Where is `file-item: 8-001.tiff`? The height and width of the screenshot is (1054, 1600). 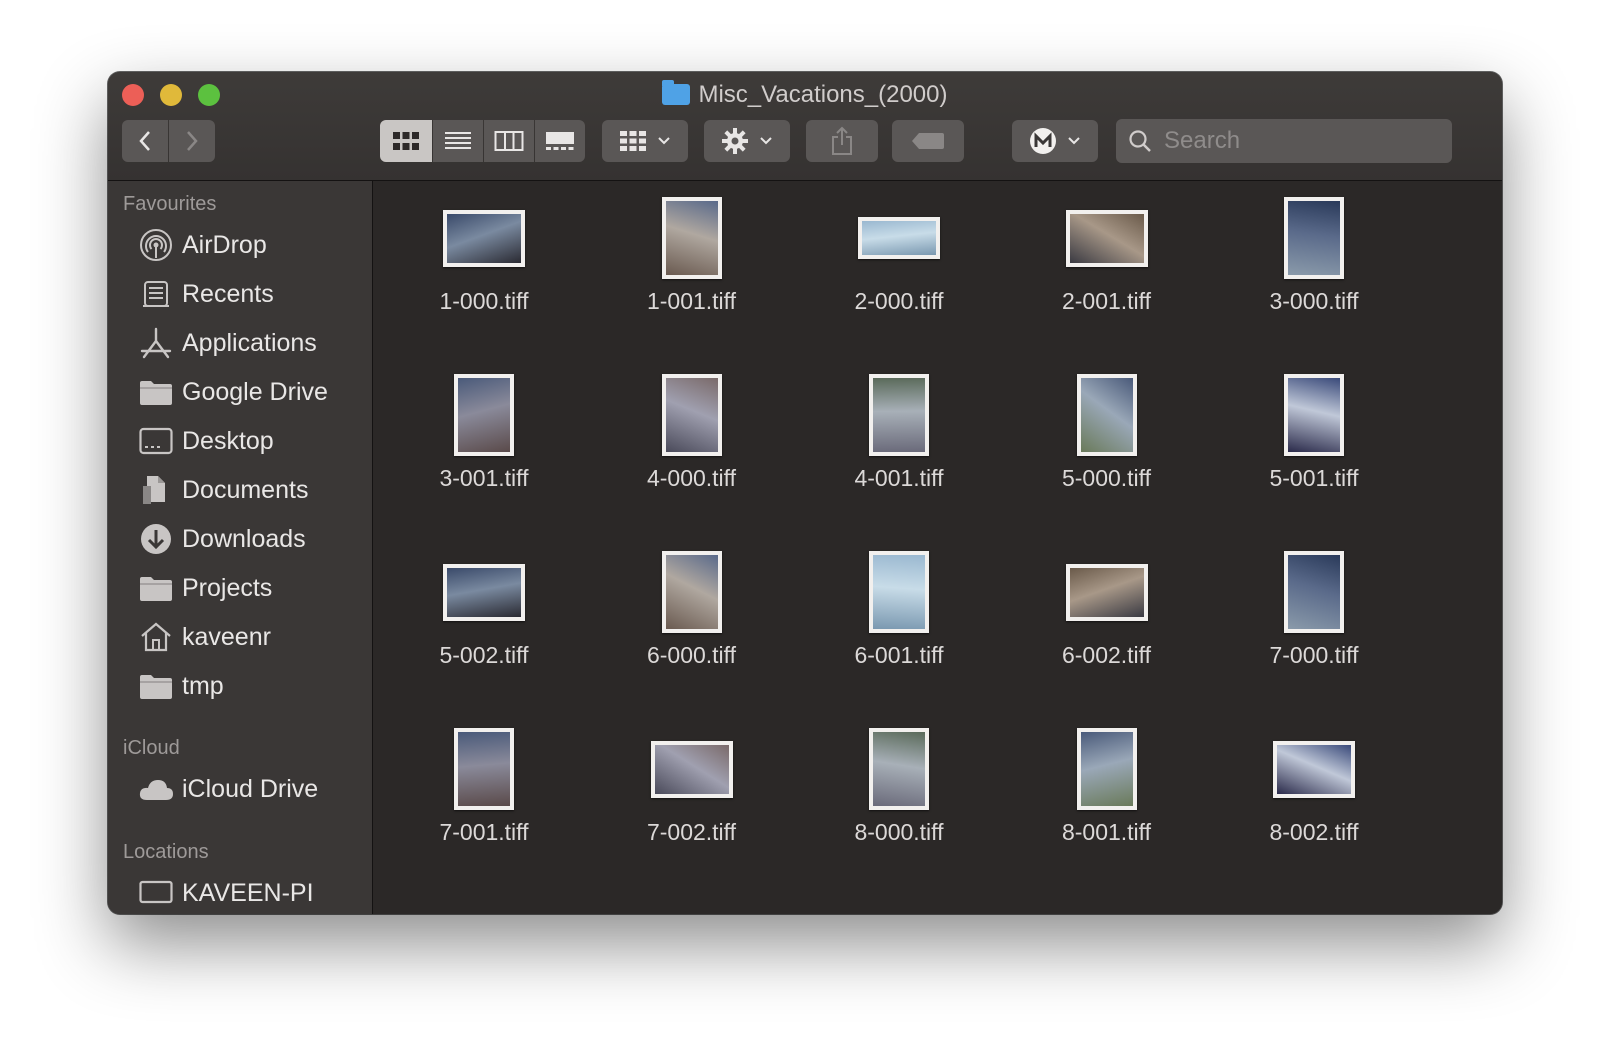 file-item: 8-001.tiff is located at coordinates (1107, 786).